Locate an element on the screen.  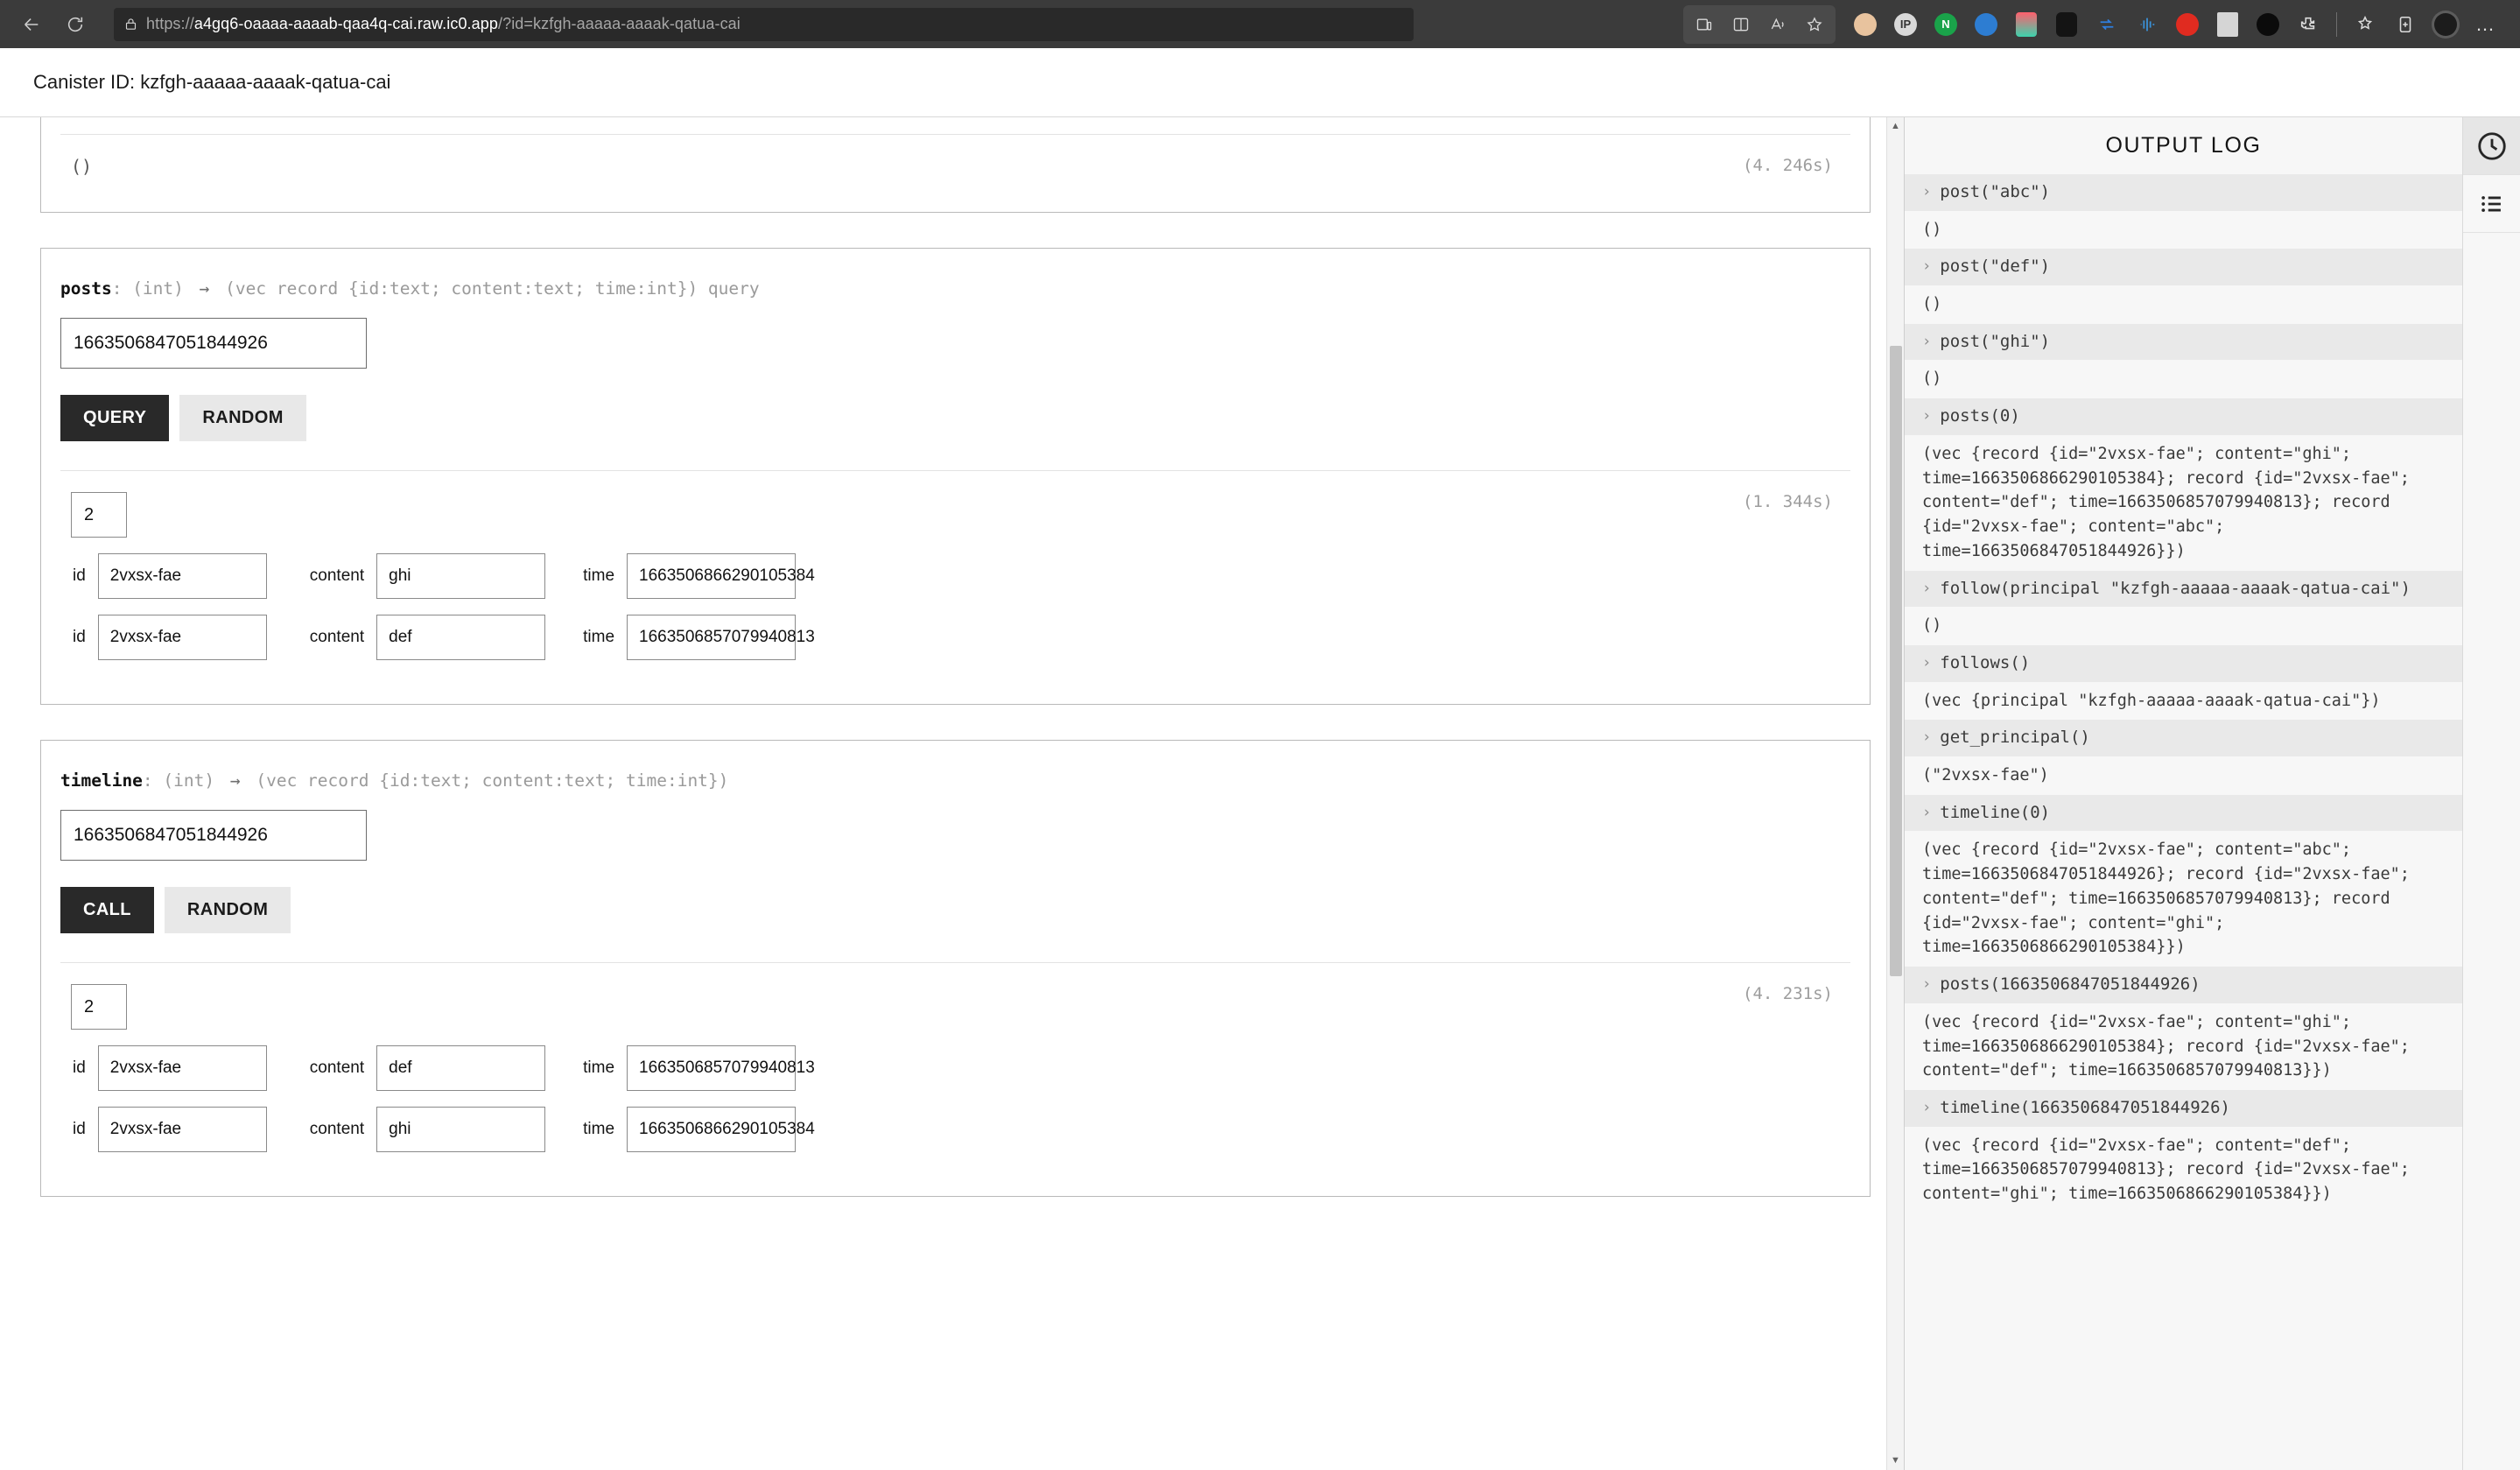
timeline-row1-time: 1663506866290105384 is located at coordinates (721, 1130).